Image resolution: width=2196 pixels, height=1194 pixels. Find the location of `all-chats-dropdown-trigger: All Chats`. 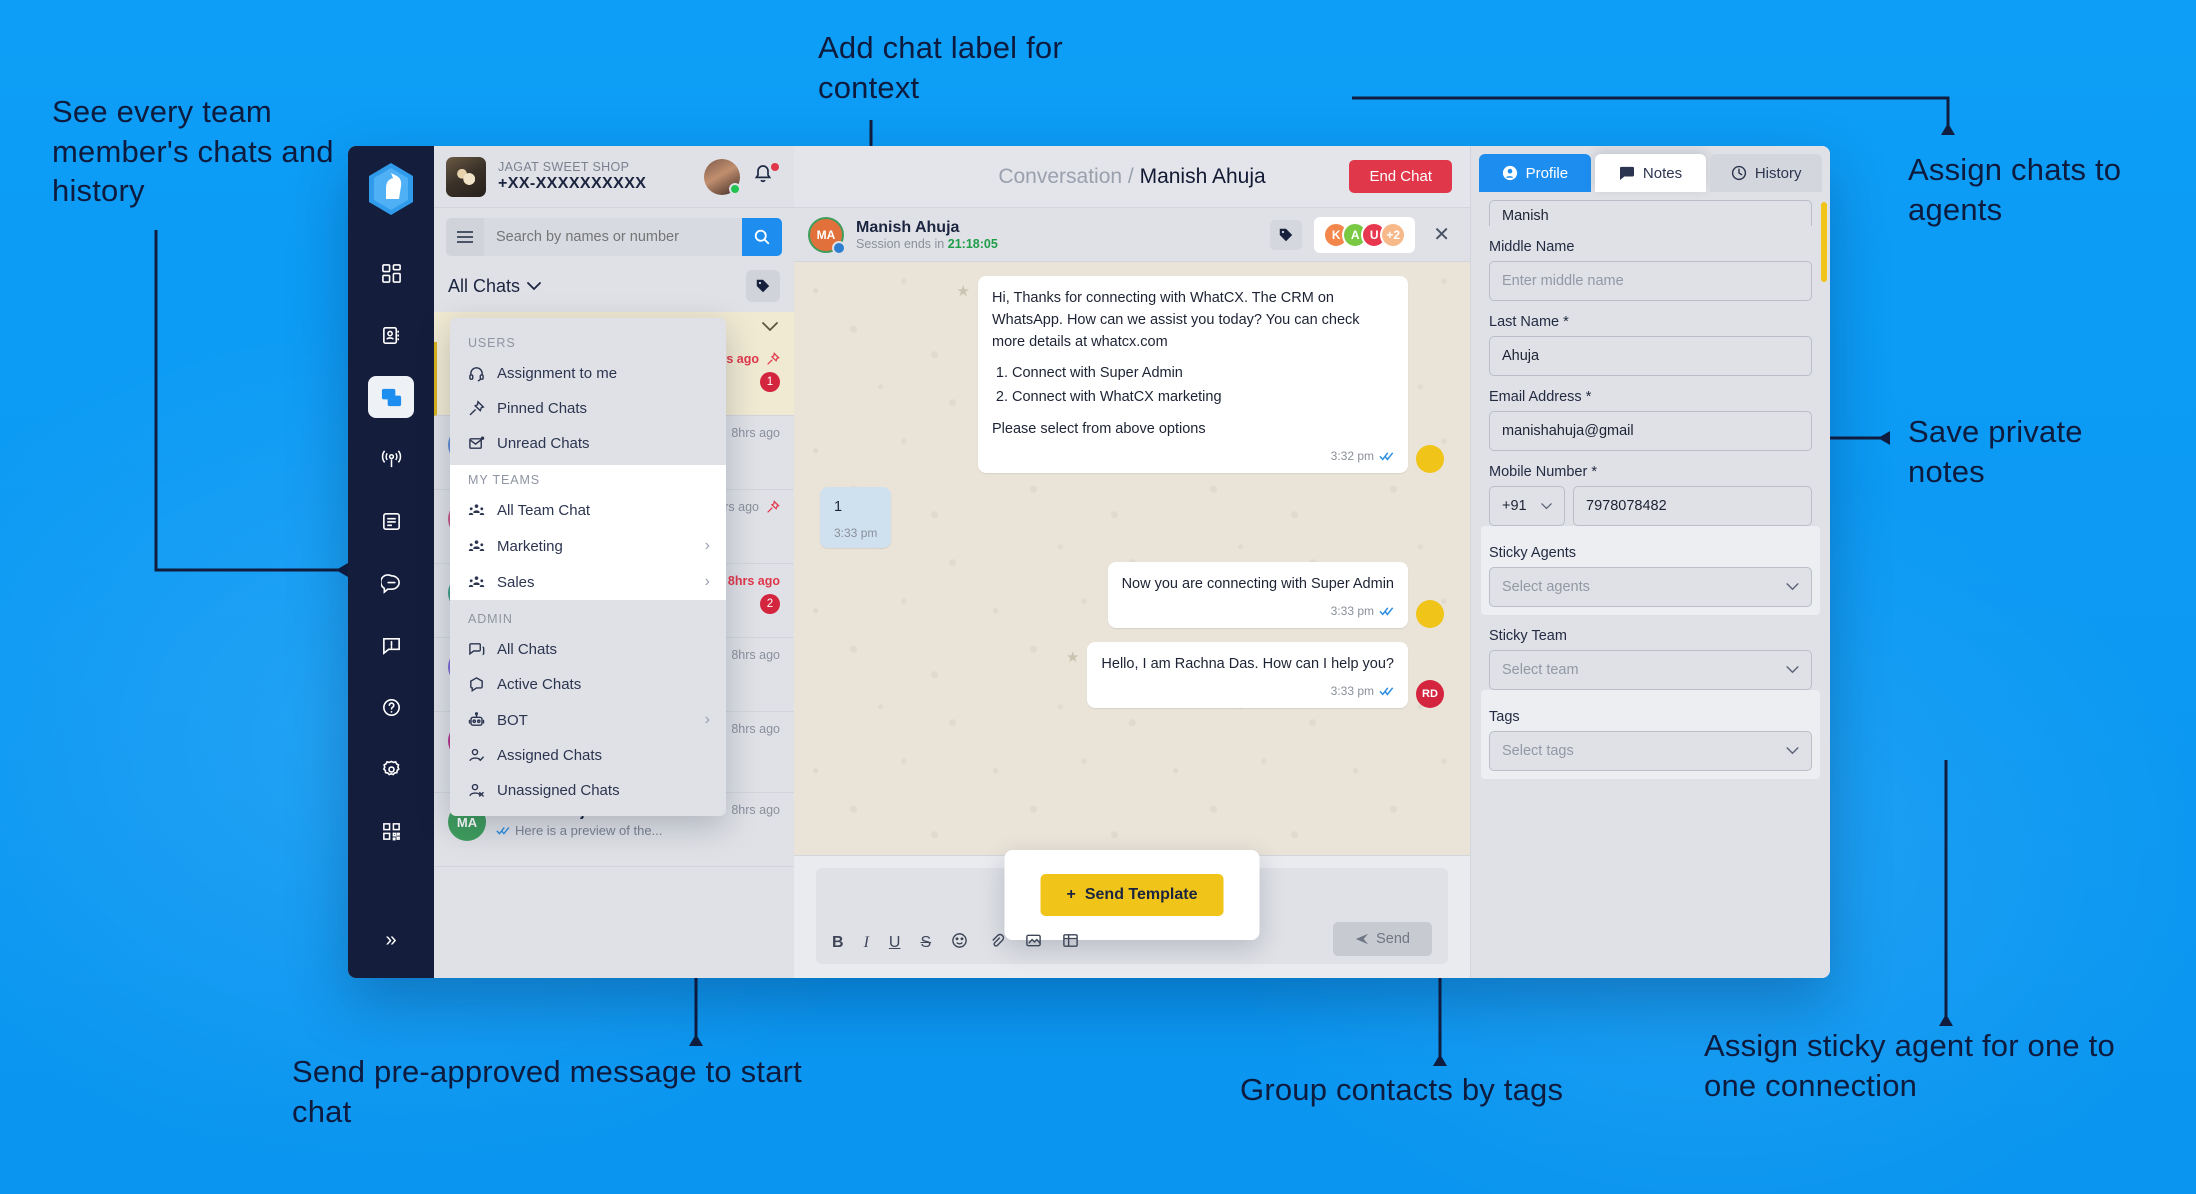

all-chats-dropdown-trigger: All Chats is located at coordinates (494, 286).